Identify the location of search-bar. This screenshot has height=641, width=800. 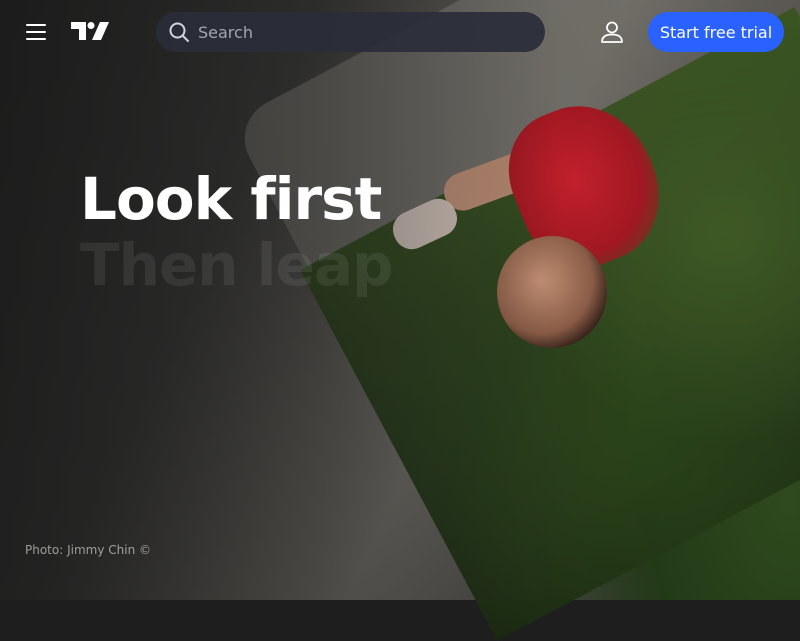
(350, 32).